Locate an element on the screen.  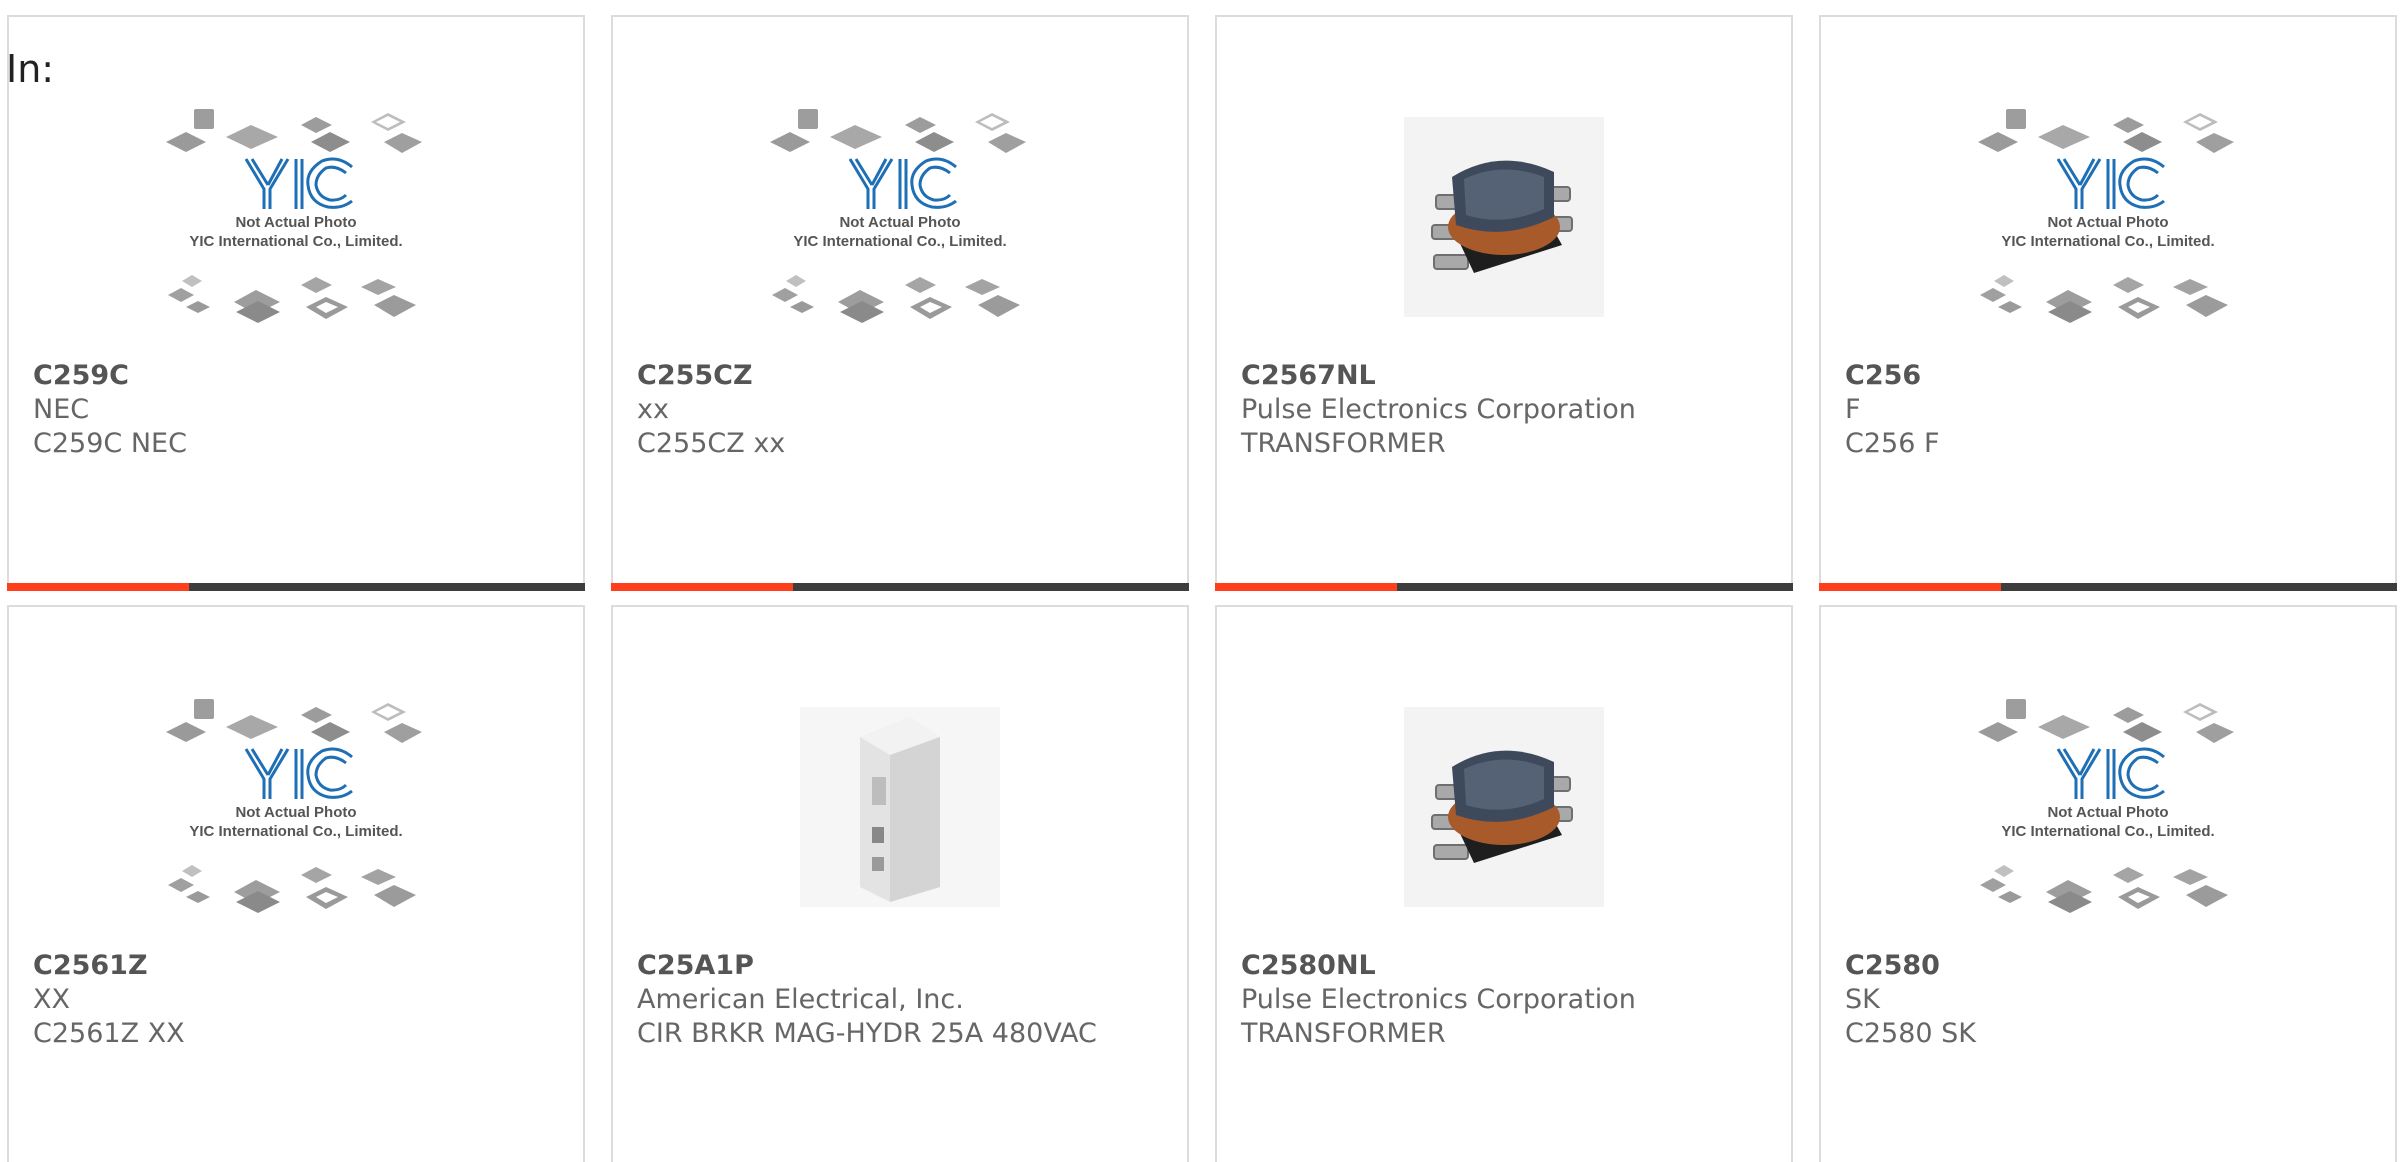
circuit-breaker-photo is located at coordinates (900, 807).